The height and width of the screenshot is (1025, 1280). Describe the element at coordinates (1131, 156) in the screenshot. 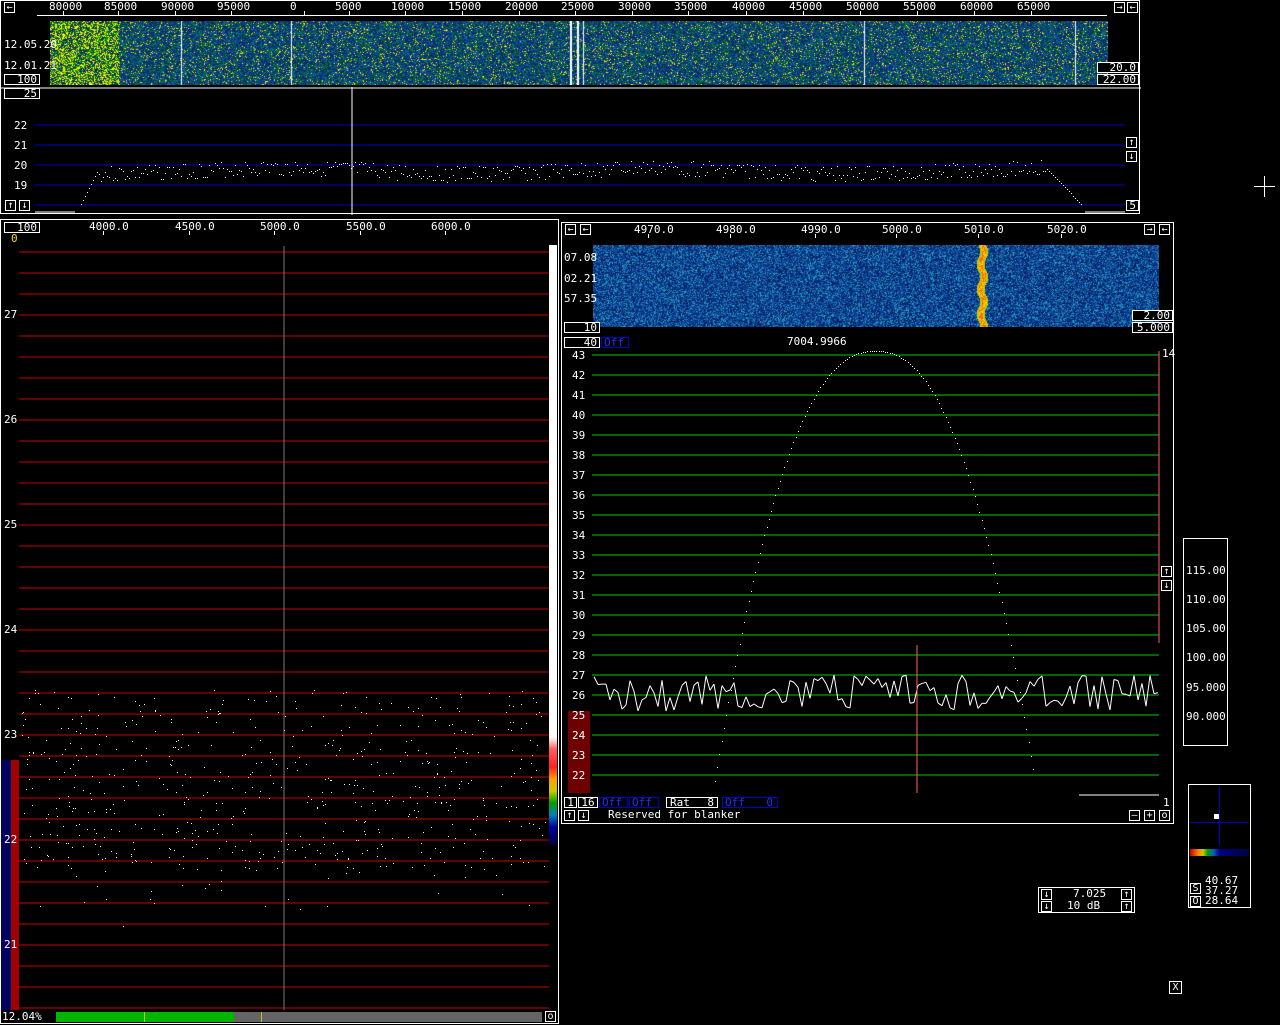

I see `wide-right-down-button: ↓` at that location.